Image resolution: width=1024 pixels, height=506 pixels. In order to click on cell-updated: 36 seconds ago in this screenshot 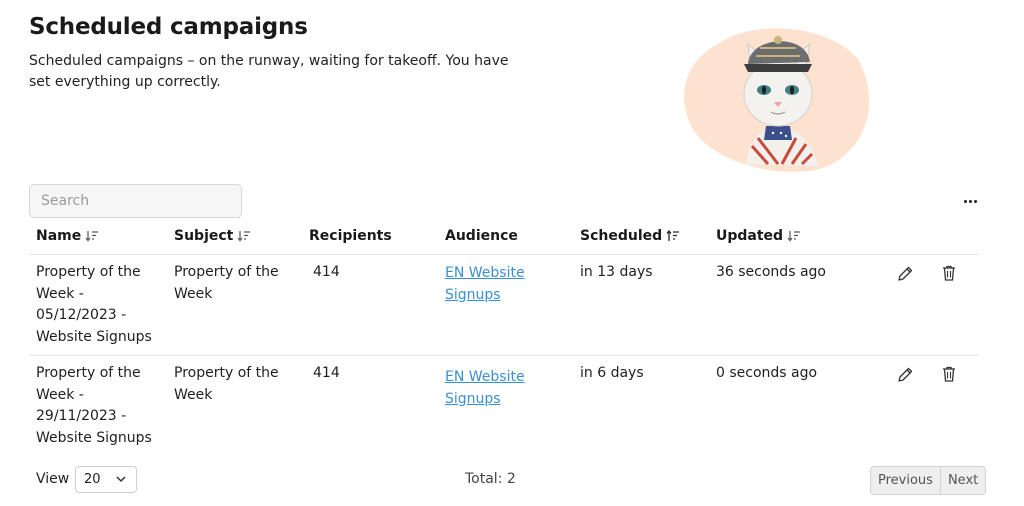, I will do `click(771, 272)`.